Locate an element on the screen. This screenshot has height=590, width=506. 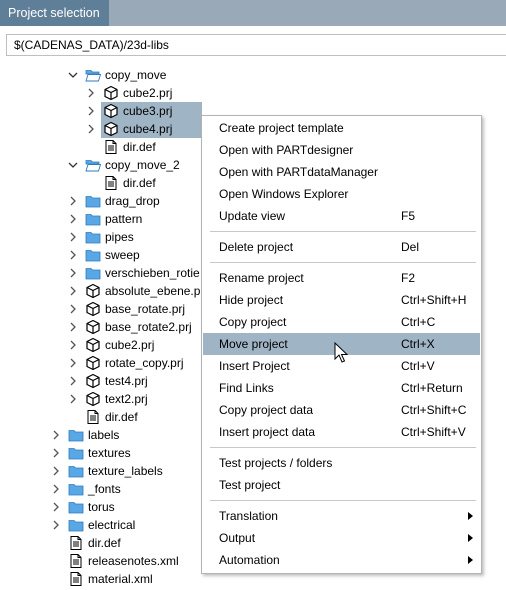
tree-item-label: verschieben_rotie is located at coordinates (152, 273).